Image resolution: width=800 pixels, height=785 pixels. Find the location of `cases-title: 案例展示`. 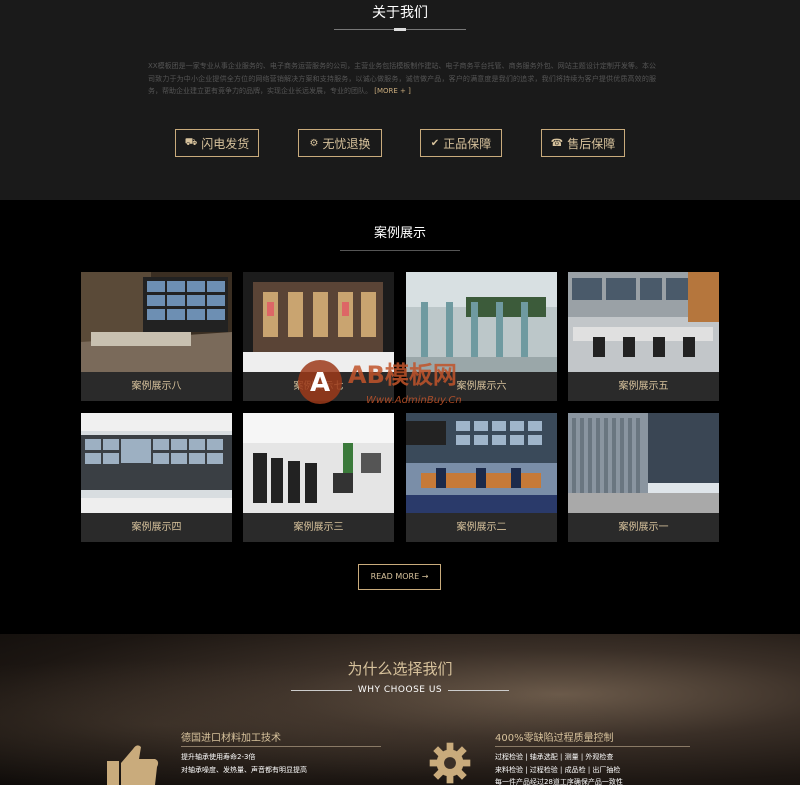

cases-title: 案例展示 is located at coordinates (399, 233).